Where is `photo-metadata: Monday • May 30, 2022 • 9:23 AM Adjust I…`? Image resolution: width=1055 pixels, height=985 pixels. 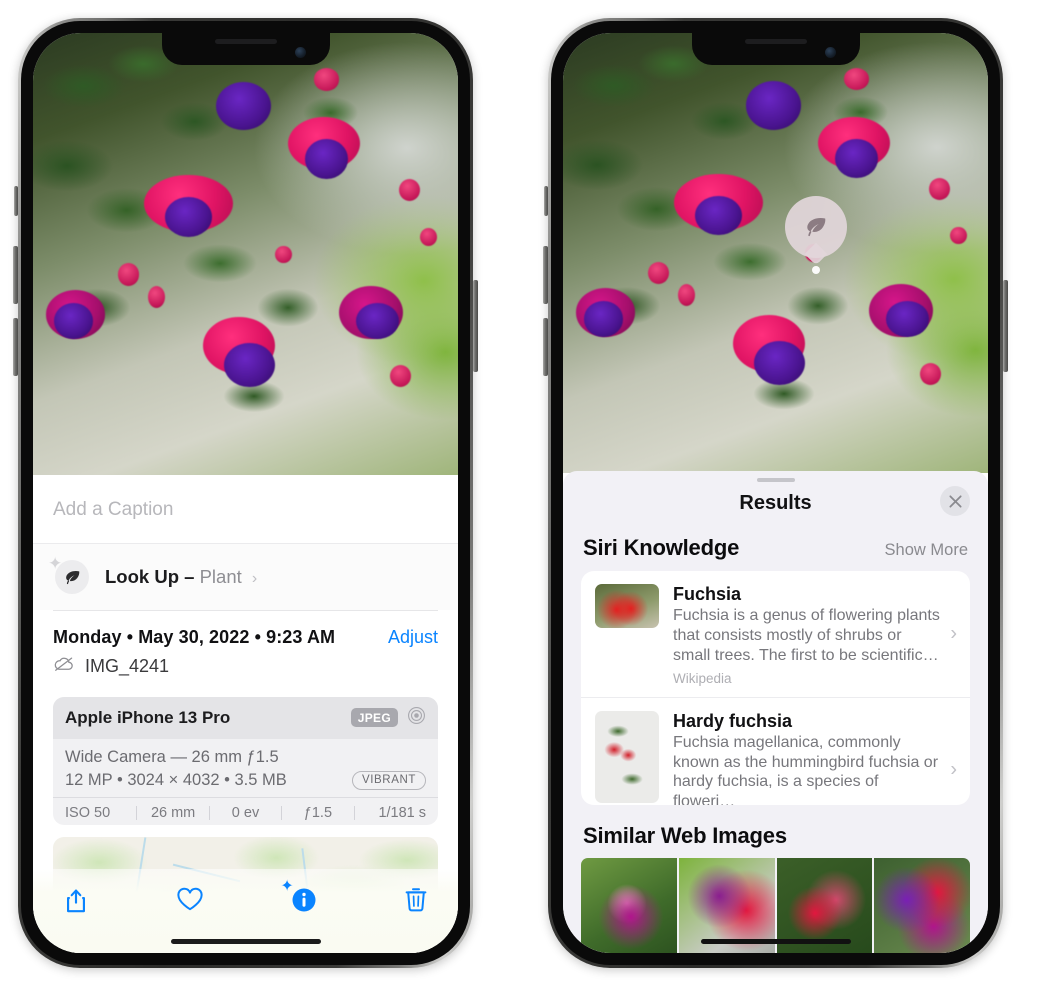 photo-metadata: Monday • May 30, 2022 • 9:23 AM Adjust I… is located at coordinates (245, 649).